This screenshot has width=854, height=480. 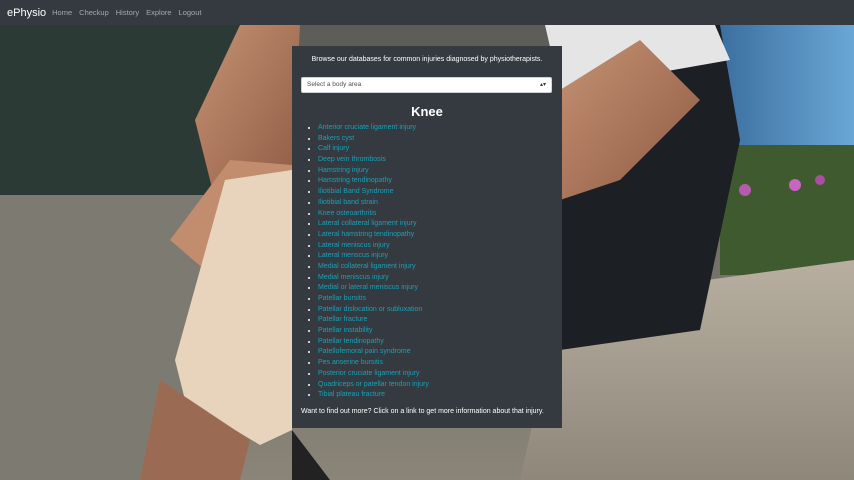 I want to click on list-item: Medial meniscus injury, so click(x=373, y=278).